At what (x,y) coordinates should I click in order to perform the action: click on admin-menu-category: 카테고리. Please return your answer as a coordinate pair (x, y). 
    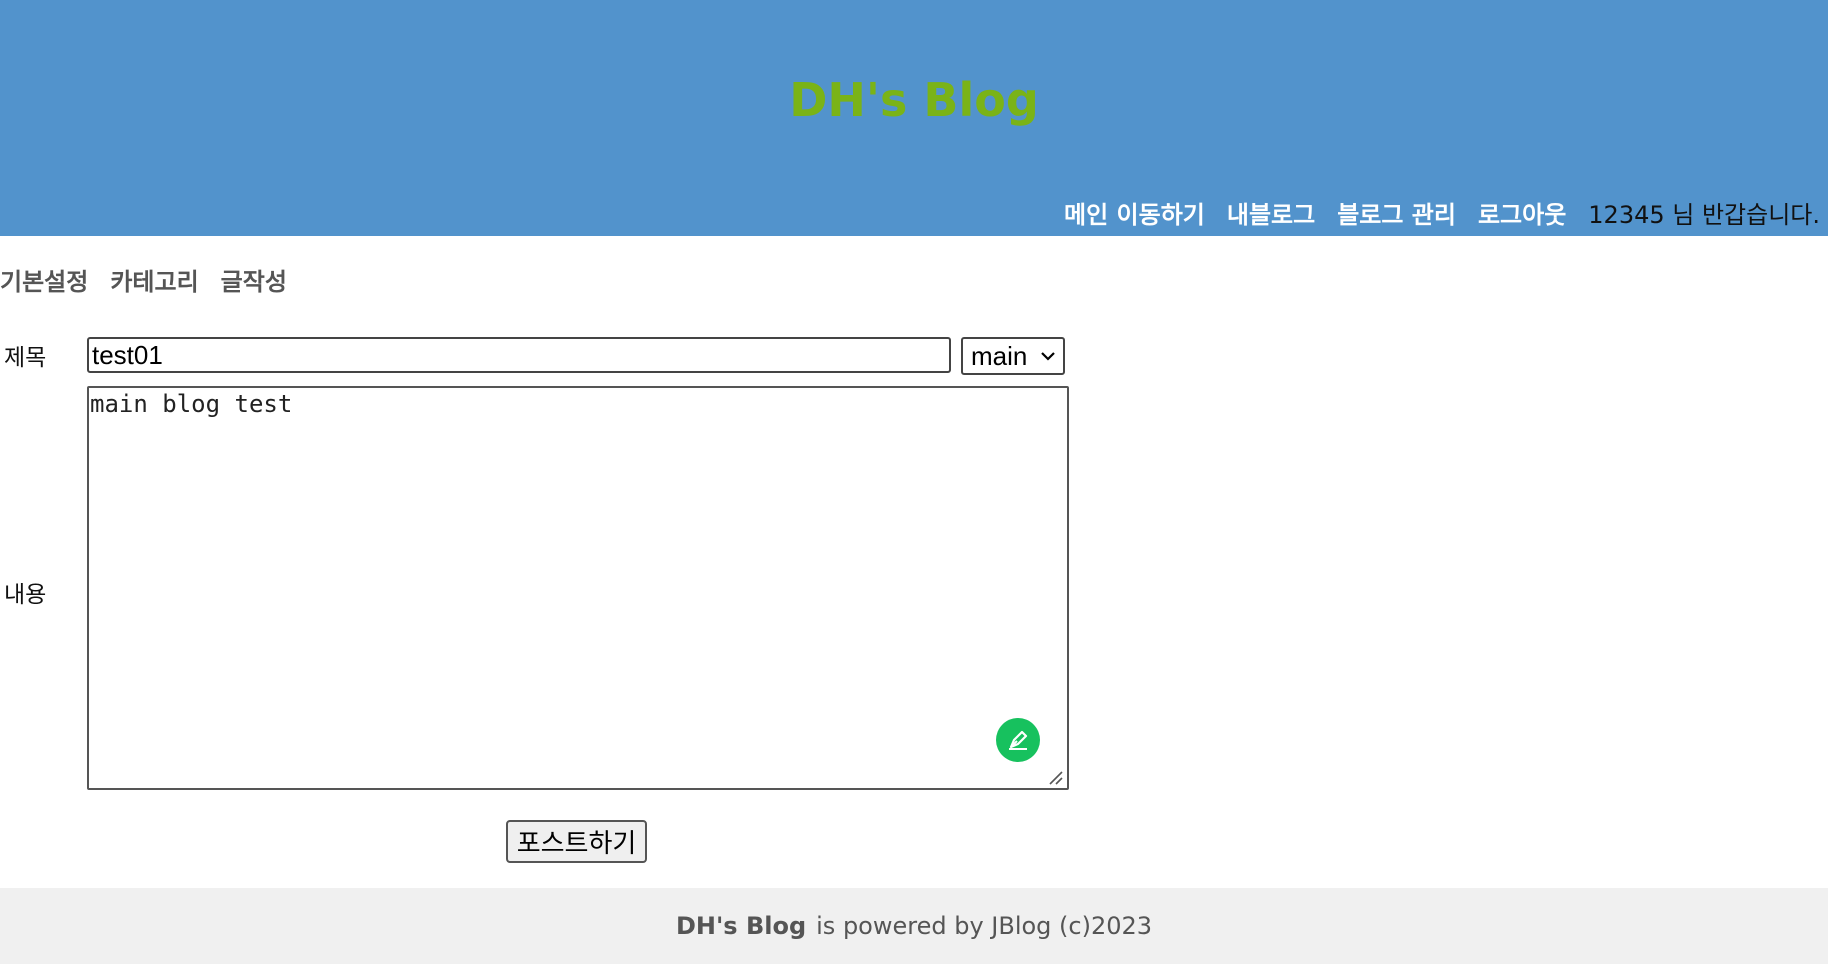
    Looking at the image, I should click on (154, 279).